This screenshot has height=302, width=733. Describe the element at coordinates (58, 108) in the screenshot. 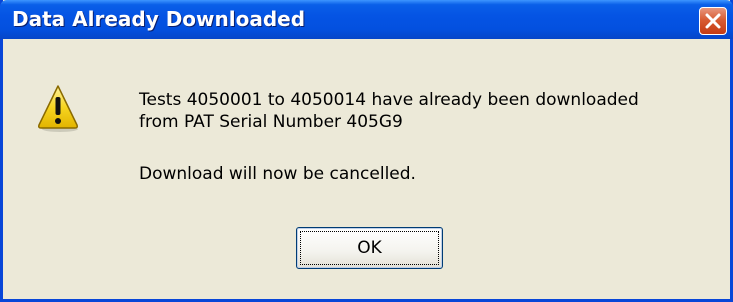

I see `warning-icon` at that location.